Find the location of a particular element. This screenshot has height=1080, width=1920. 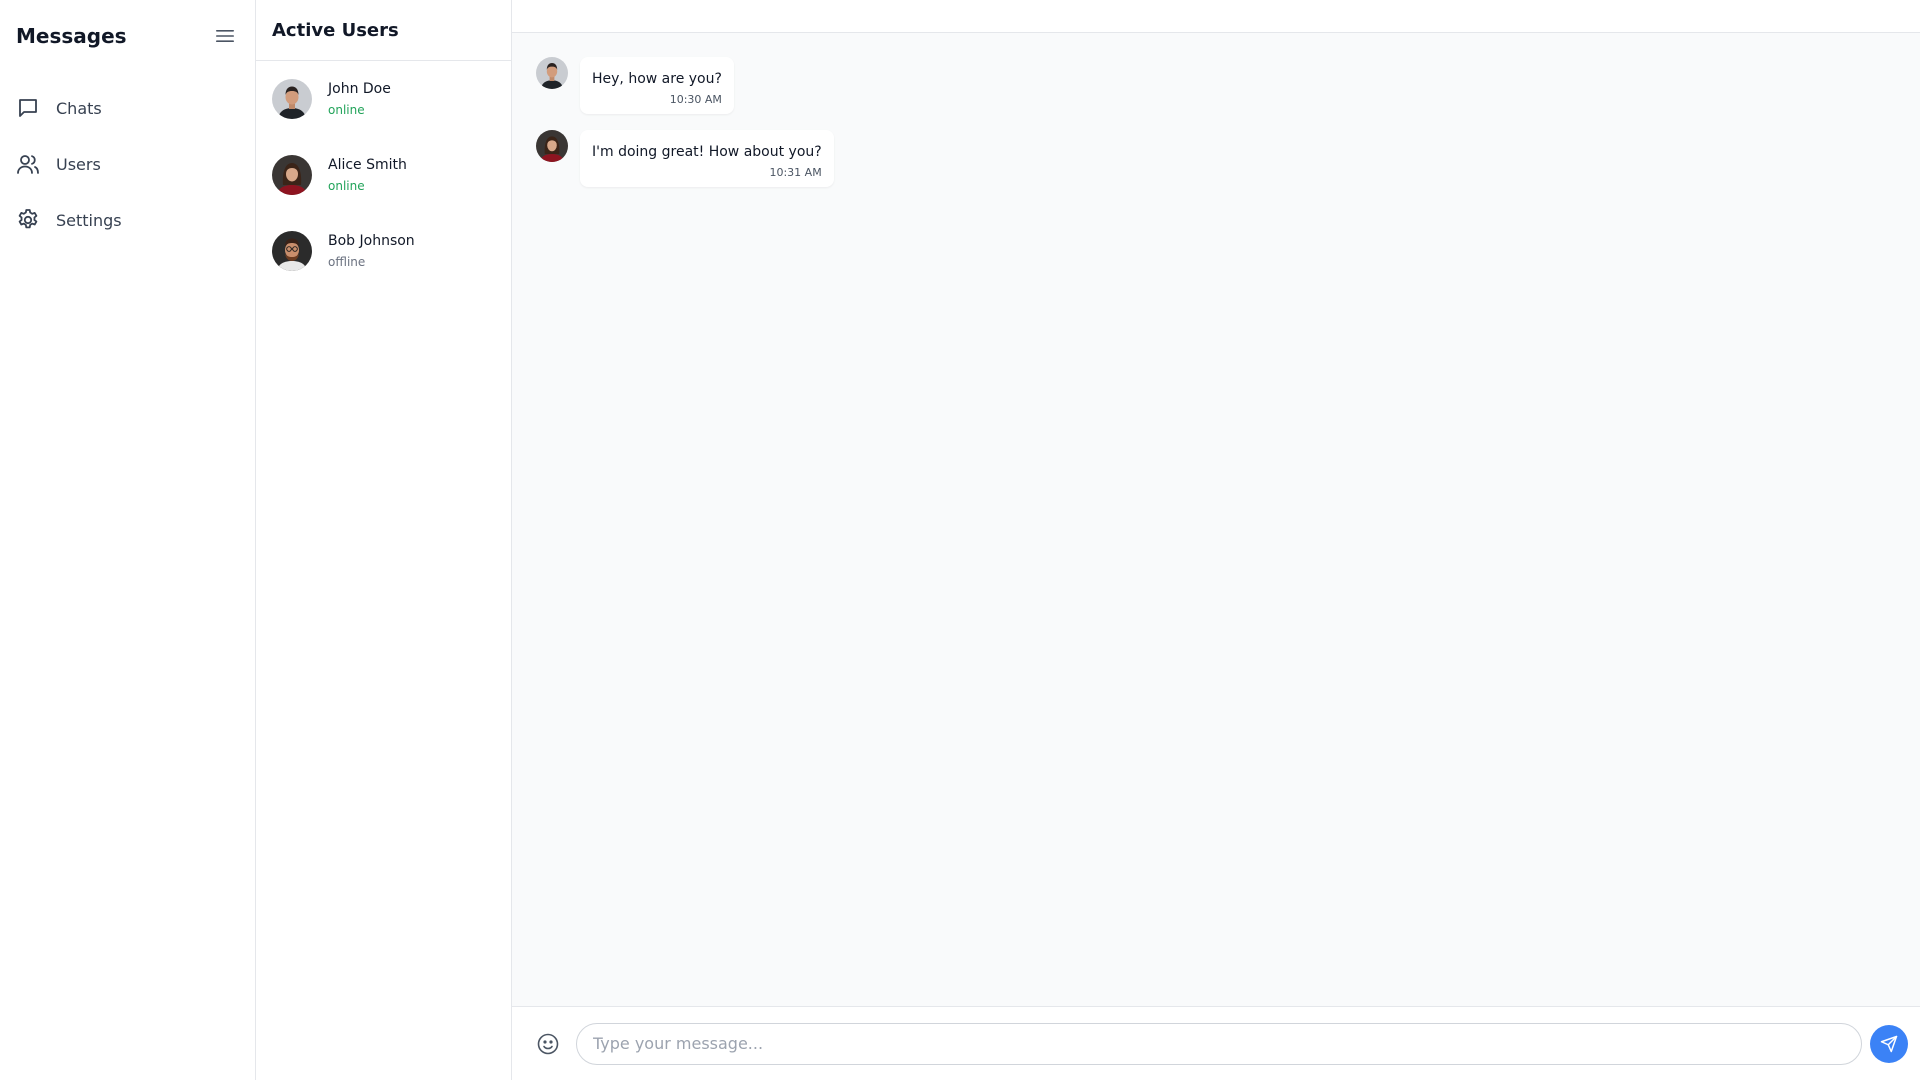

gear-icon is located at coordinates (28, 220).